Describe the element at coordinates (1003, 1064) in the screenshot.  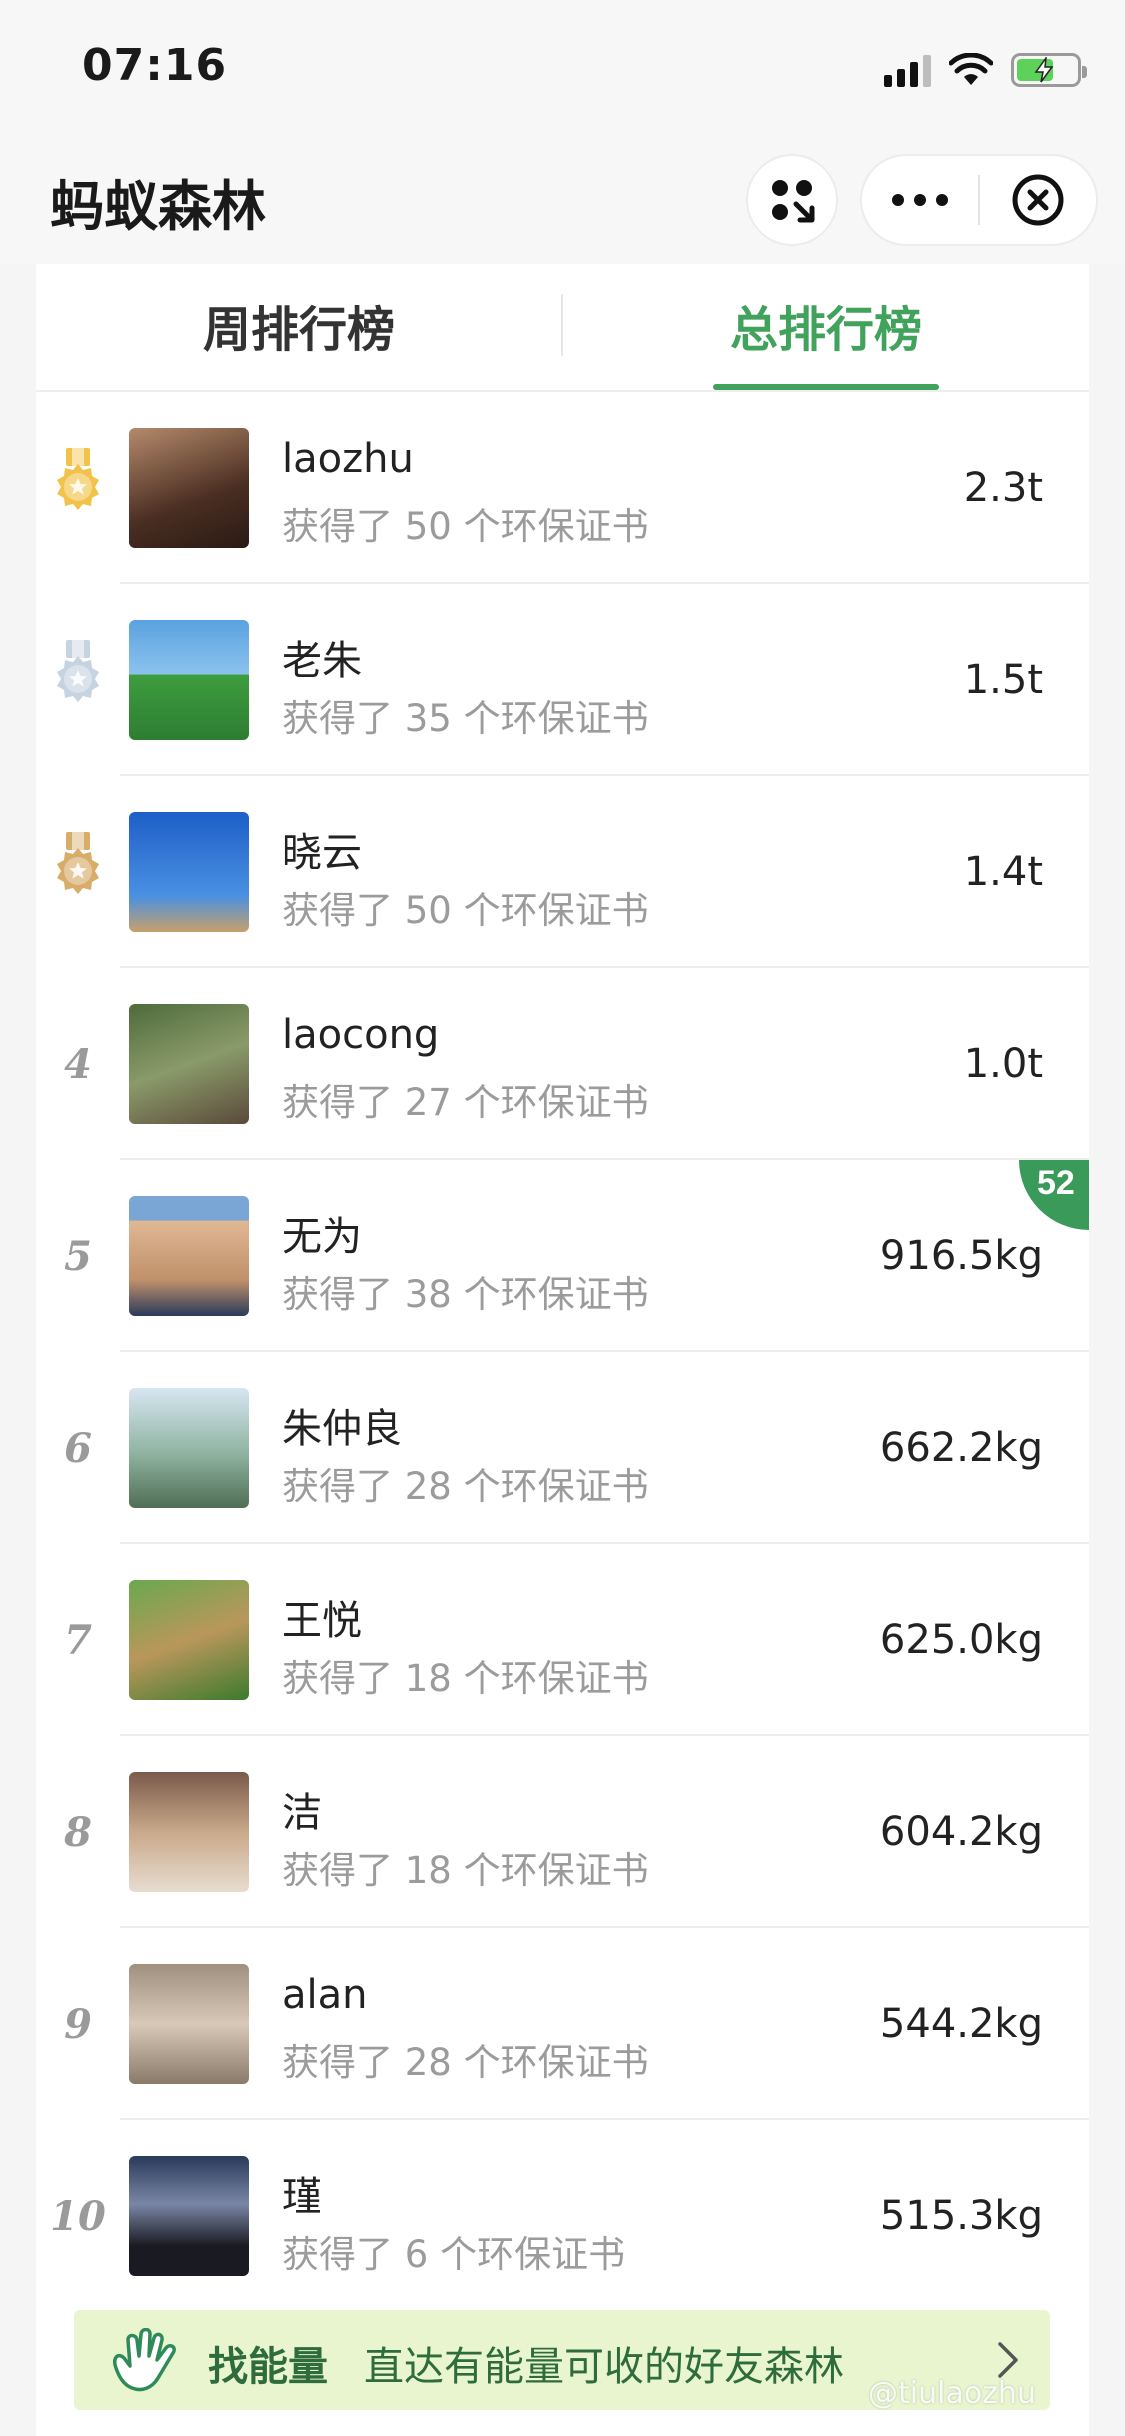
I see `energy-amount: 1.0t` at that location.